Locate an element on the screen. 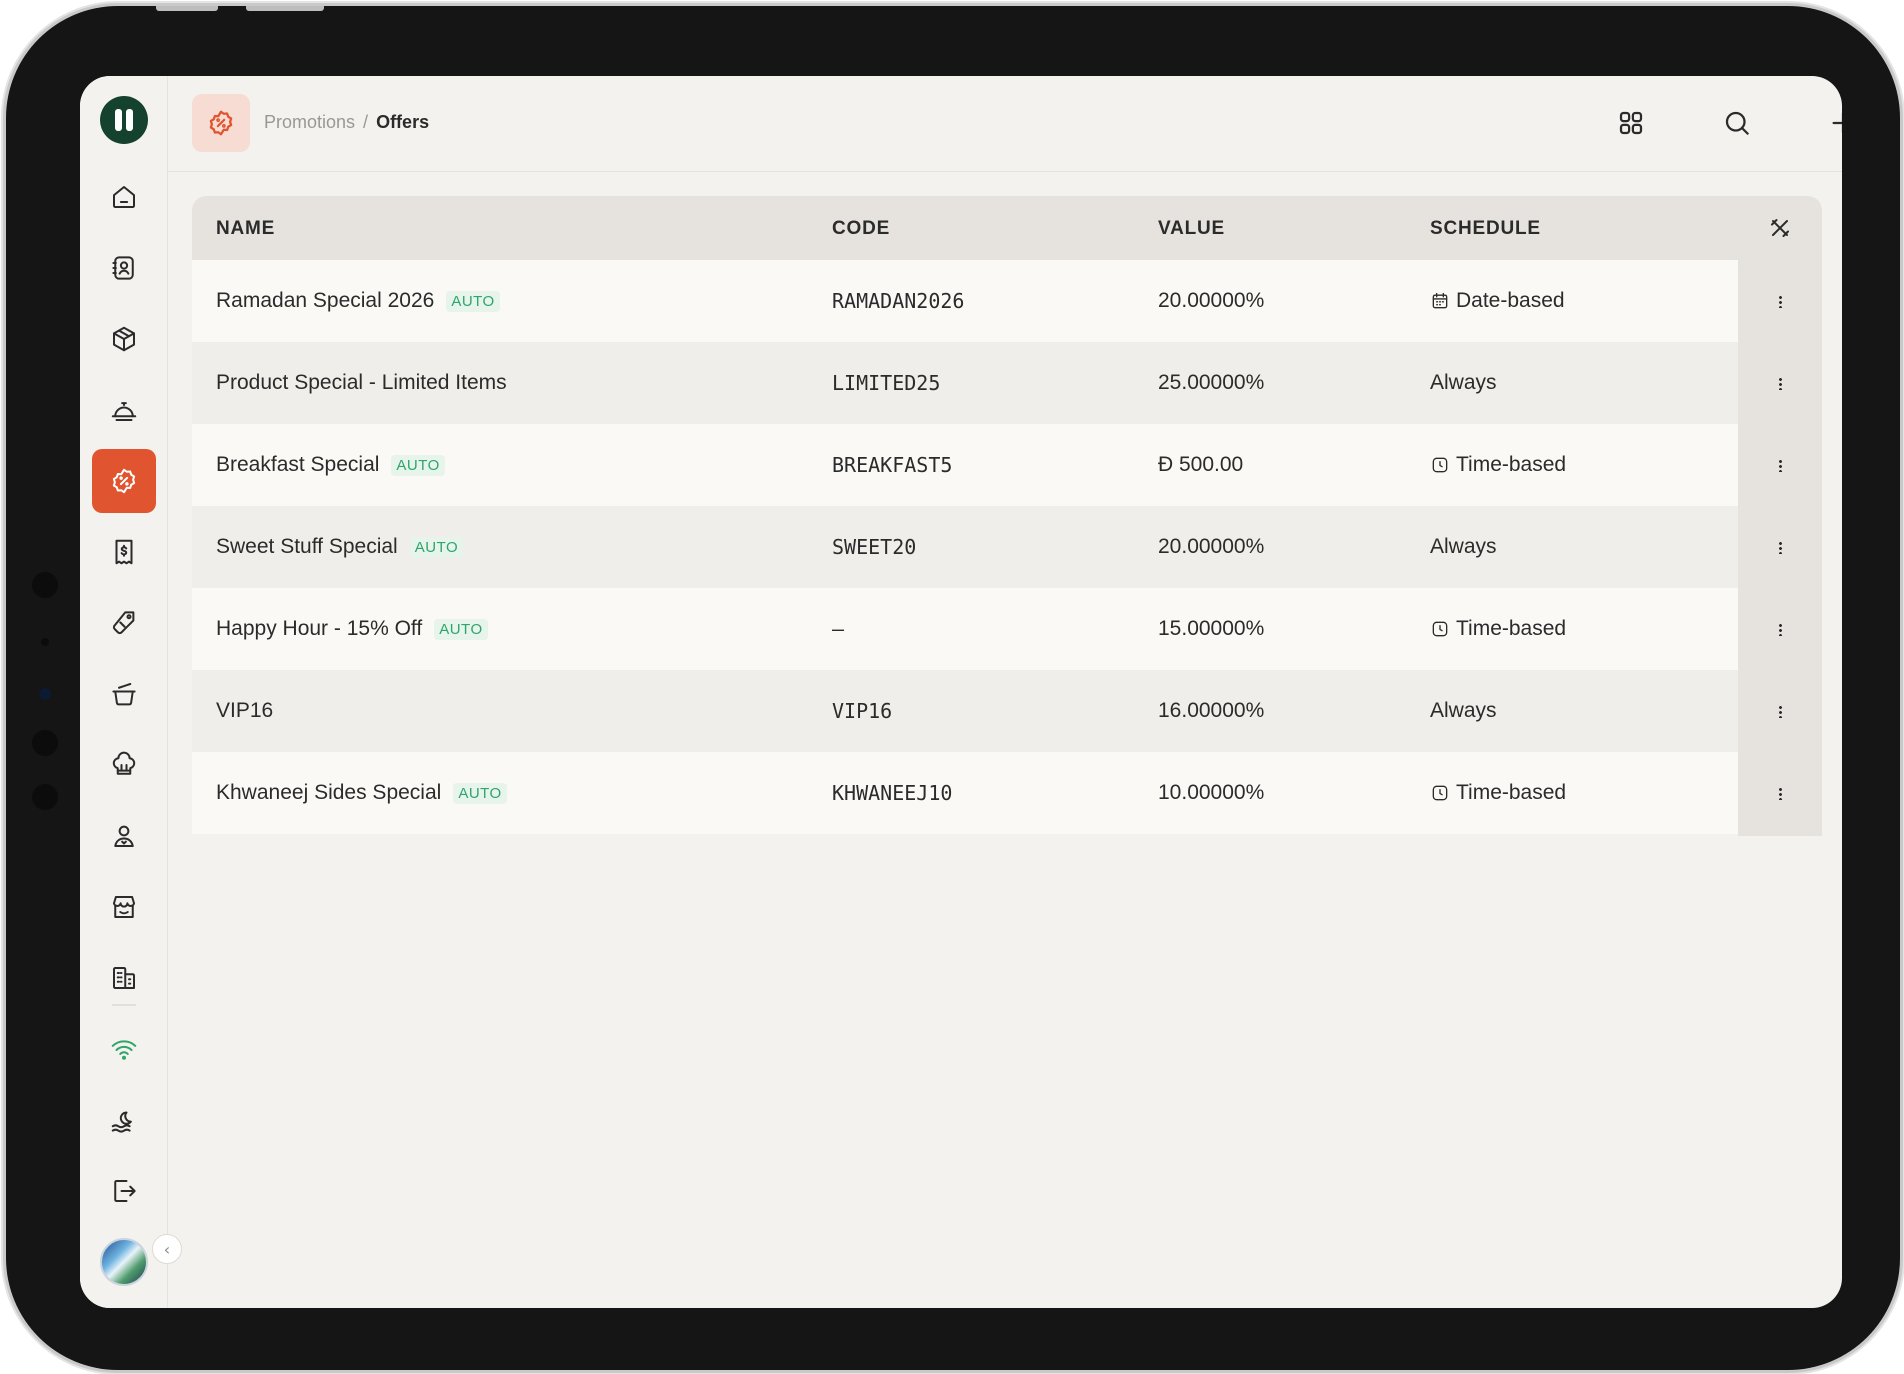 This screenshot has width=1904, height=1374. sidebar-divider is located at coordinates (124, 1005).